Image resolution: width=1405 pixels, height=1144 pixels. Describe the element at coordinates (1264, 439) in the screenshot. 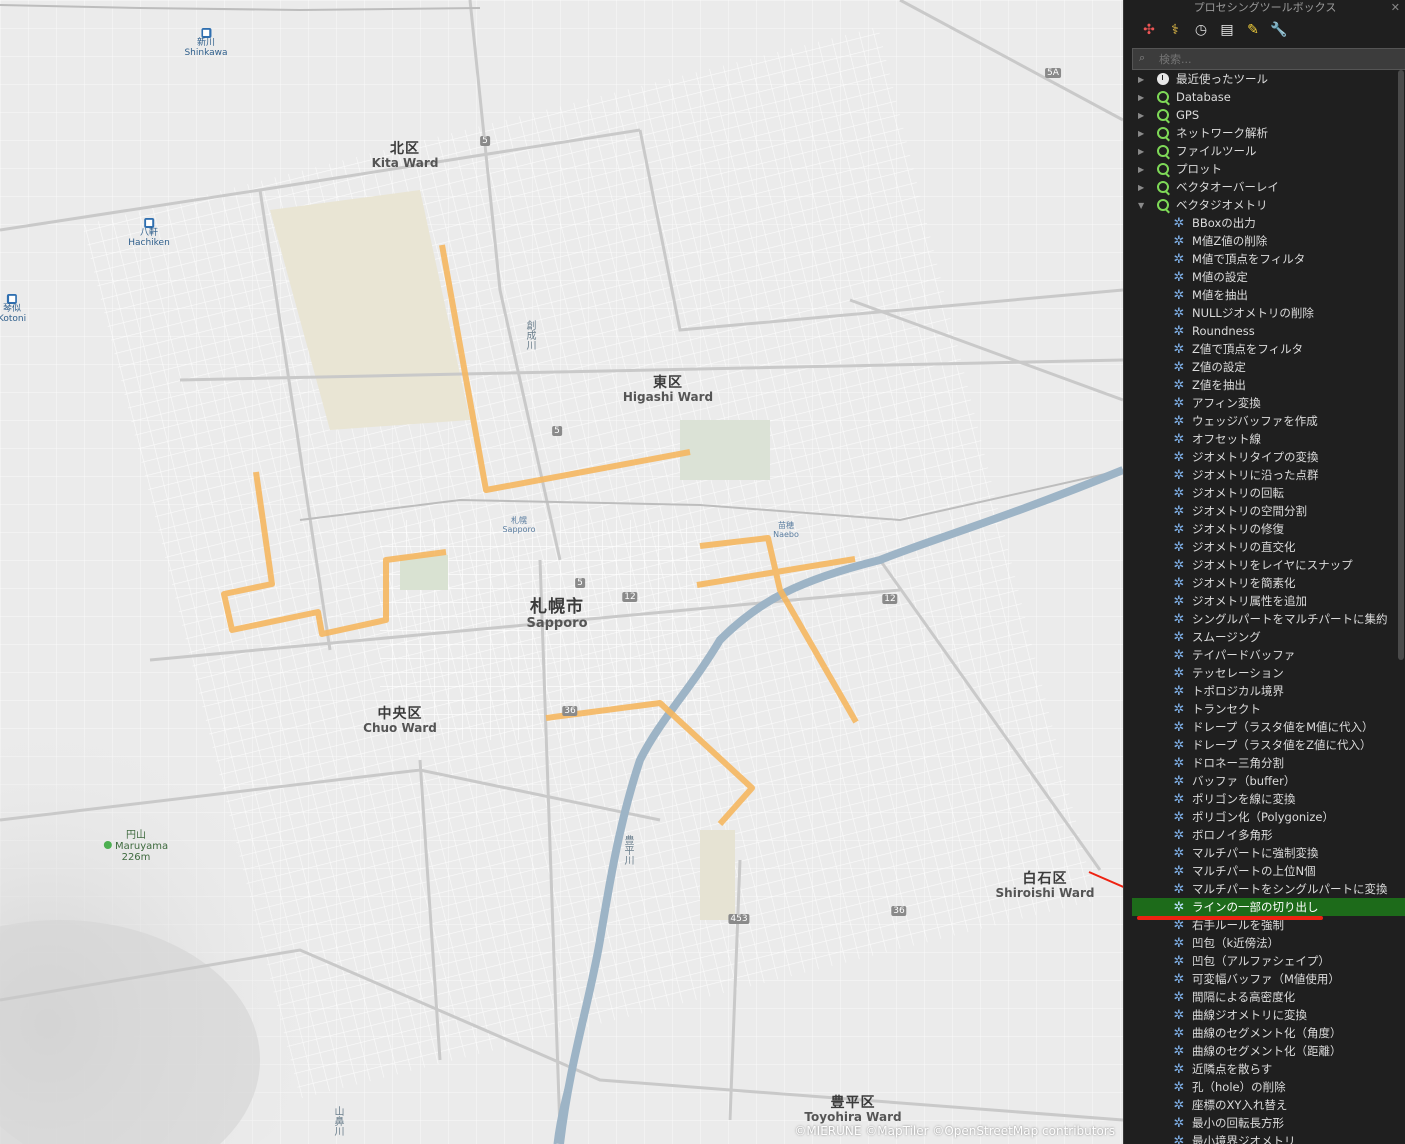

I see `tree-tool-item: ✲ オフセット線` at that location.